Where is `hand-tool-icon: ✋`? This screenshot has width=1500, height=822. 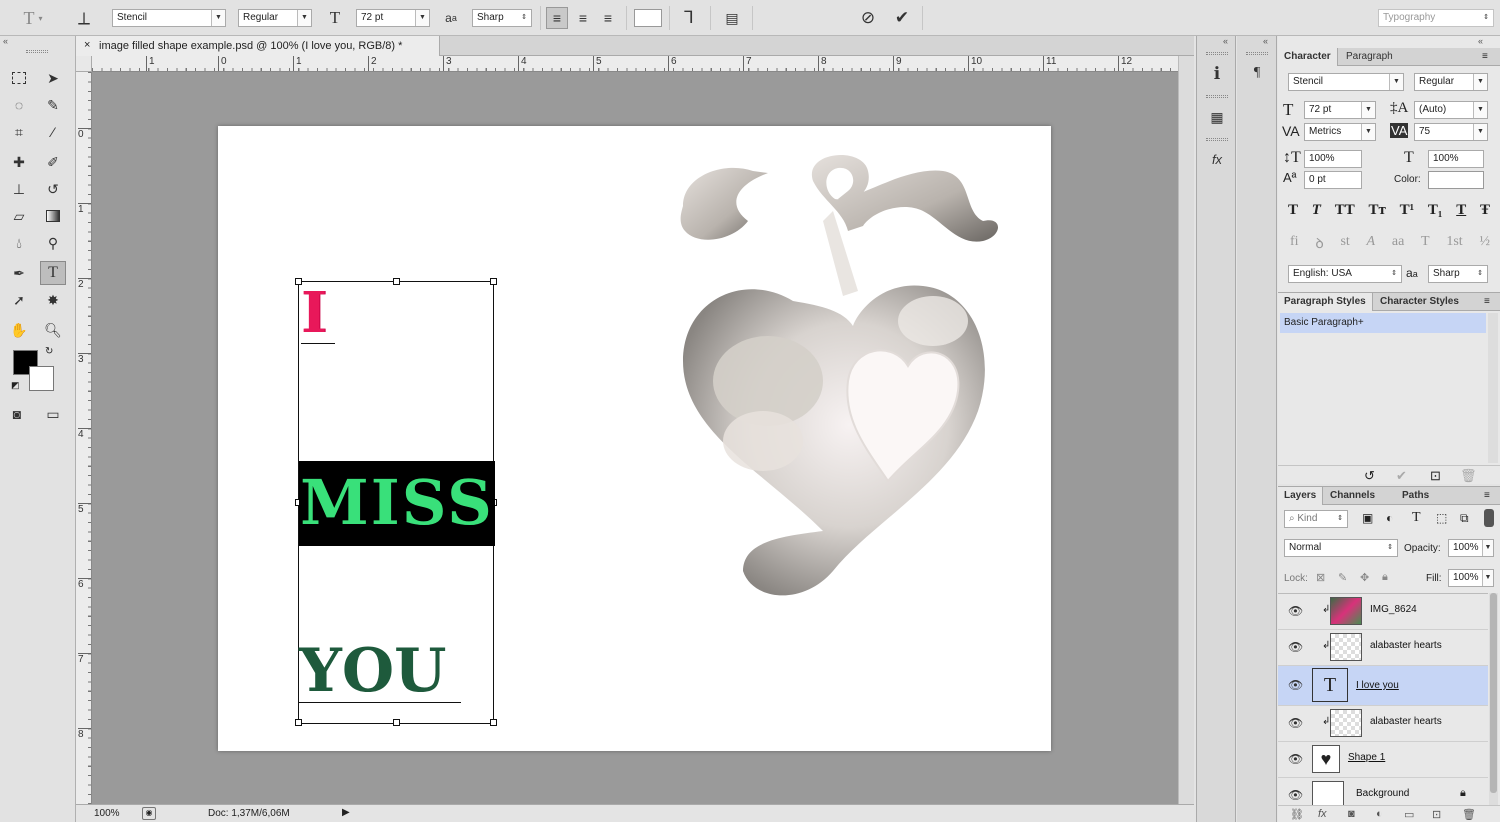
hand-tool-icon: ✋ is located at coordinates (19, 330).